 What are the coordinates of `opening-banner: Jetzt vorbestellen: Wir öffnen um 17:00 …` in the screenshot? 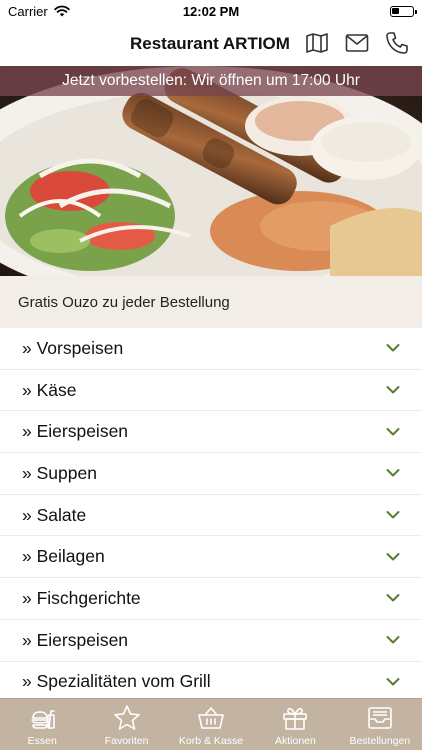 It's located at (211, 81).